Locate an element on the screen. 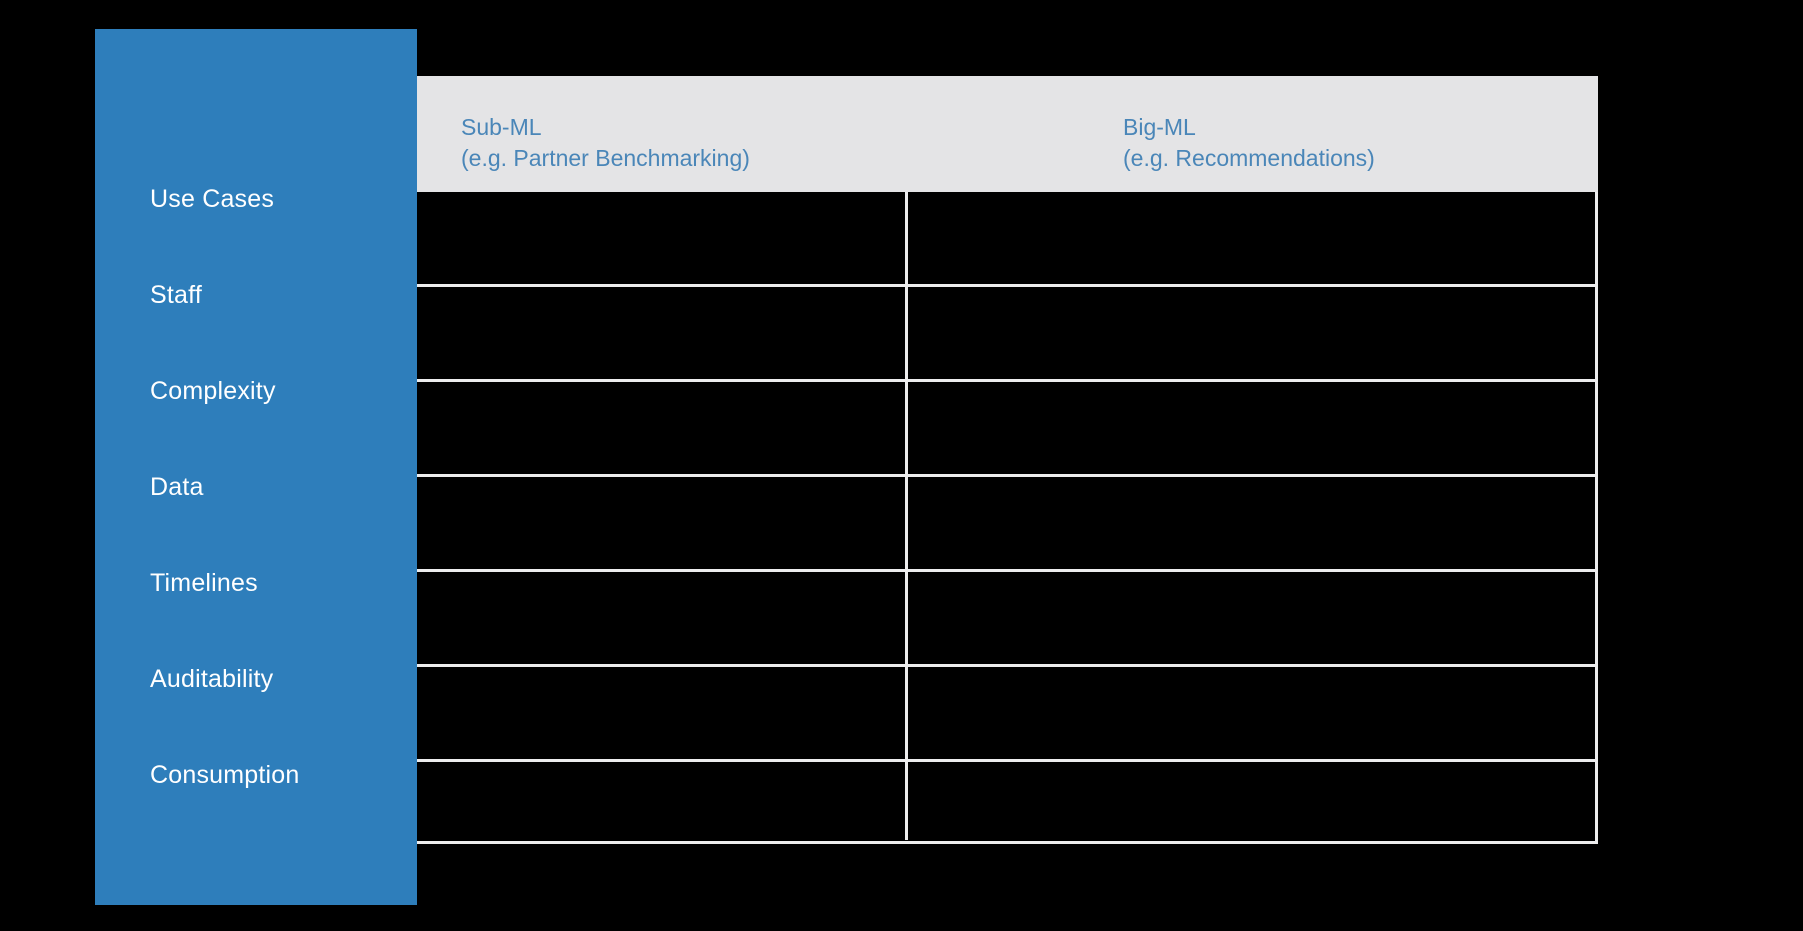 This screenshot has height=931, width=1803. sidebar-item-consumption: Consumption is located at coordinates (256, 775).